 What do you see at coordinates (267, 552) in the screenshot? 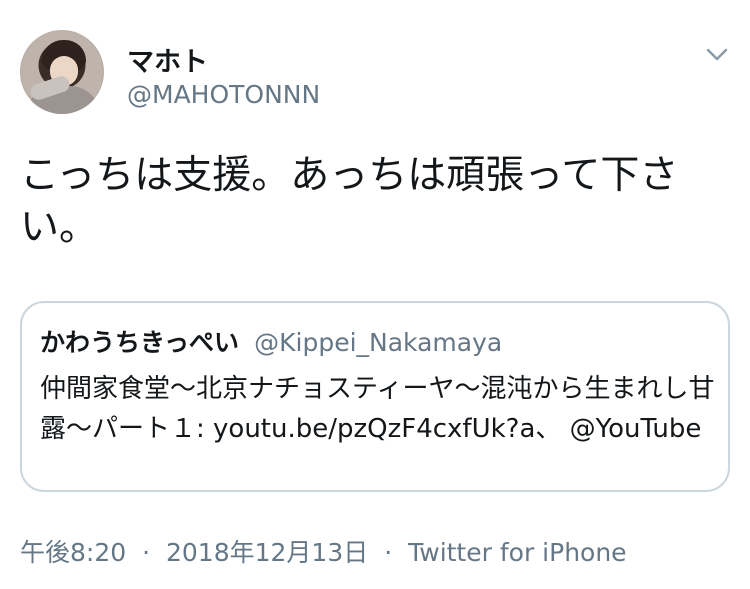
I see `tweet-date: 2018年12月13日` at bounding box center [267, 552].